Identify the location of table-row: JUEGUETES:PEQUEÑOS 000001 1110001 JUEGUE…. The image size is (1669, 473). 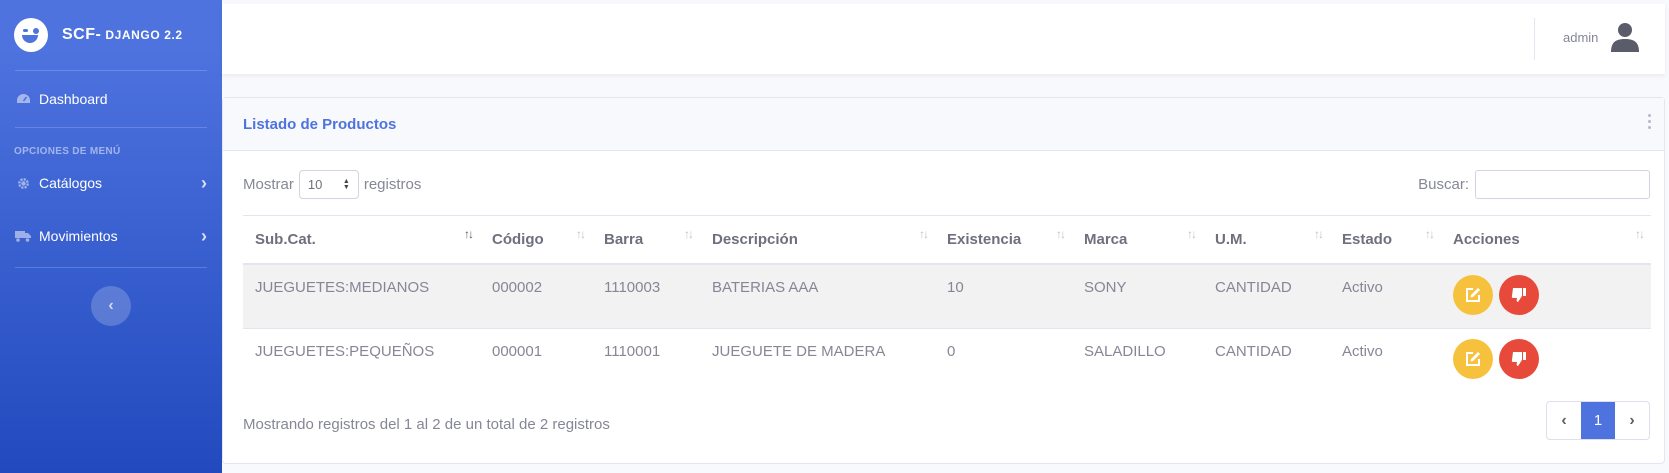
(947, 359).